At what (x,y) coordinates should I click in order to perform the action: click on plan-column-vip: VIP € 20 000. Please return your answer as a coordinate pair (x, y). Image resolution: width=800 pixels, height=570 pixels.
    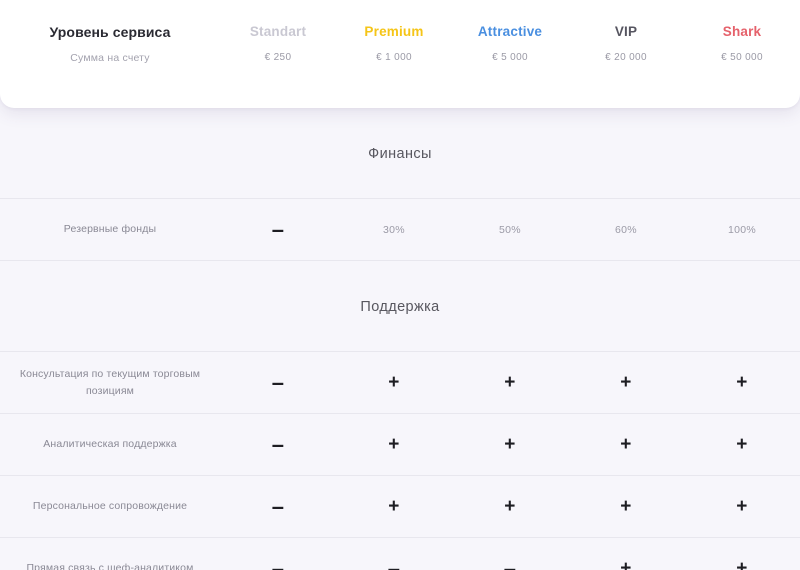
    Looking at the image, I should click on (626, 43).